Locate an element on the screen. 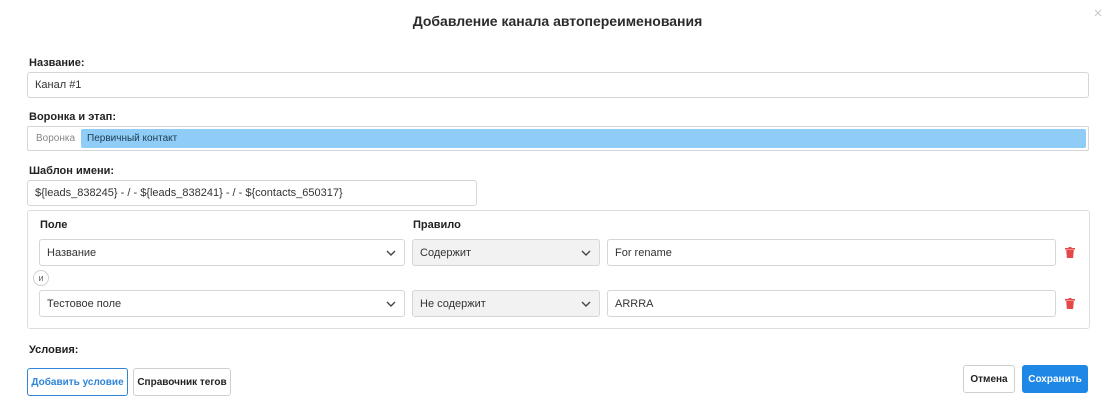  condition-rule-value: Содержит is located at coordinates (446, 252).